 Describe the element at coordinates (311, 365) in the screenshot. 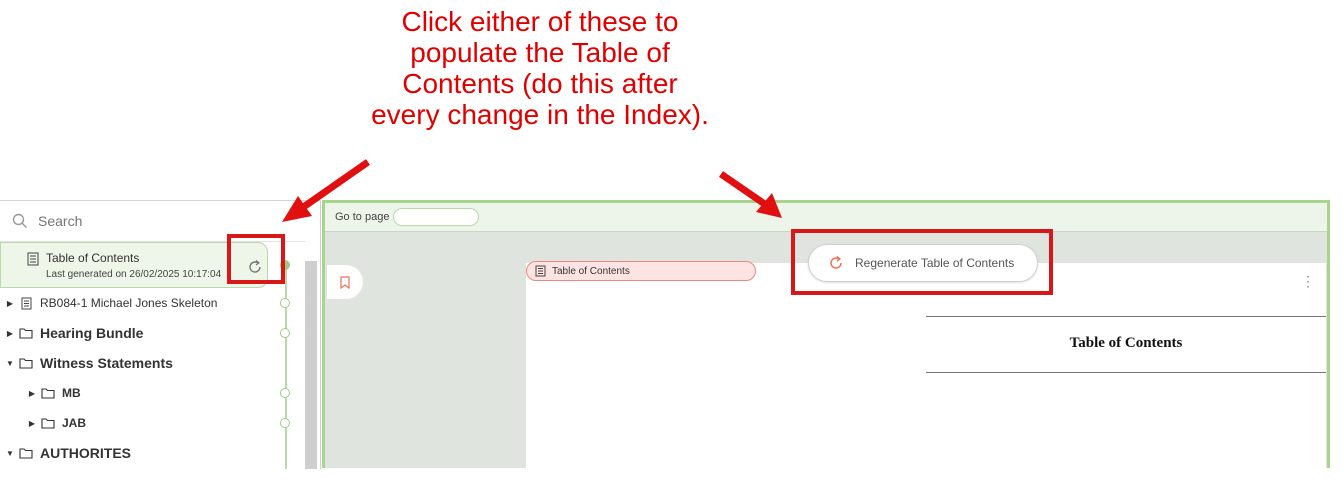

I see `sidebar-scrollbar` at that location.